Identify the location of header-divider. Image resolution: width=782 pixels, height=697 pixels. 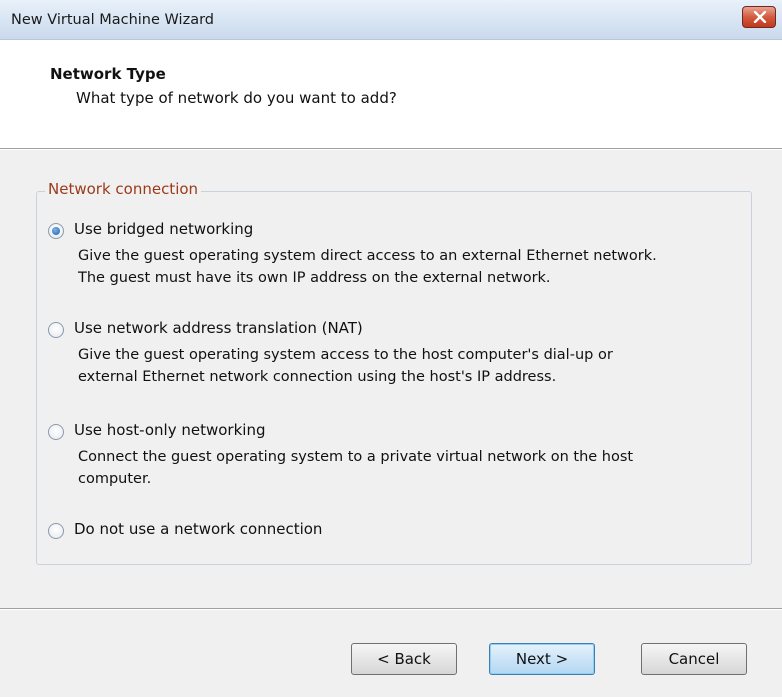
(391, 149).